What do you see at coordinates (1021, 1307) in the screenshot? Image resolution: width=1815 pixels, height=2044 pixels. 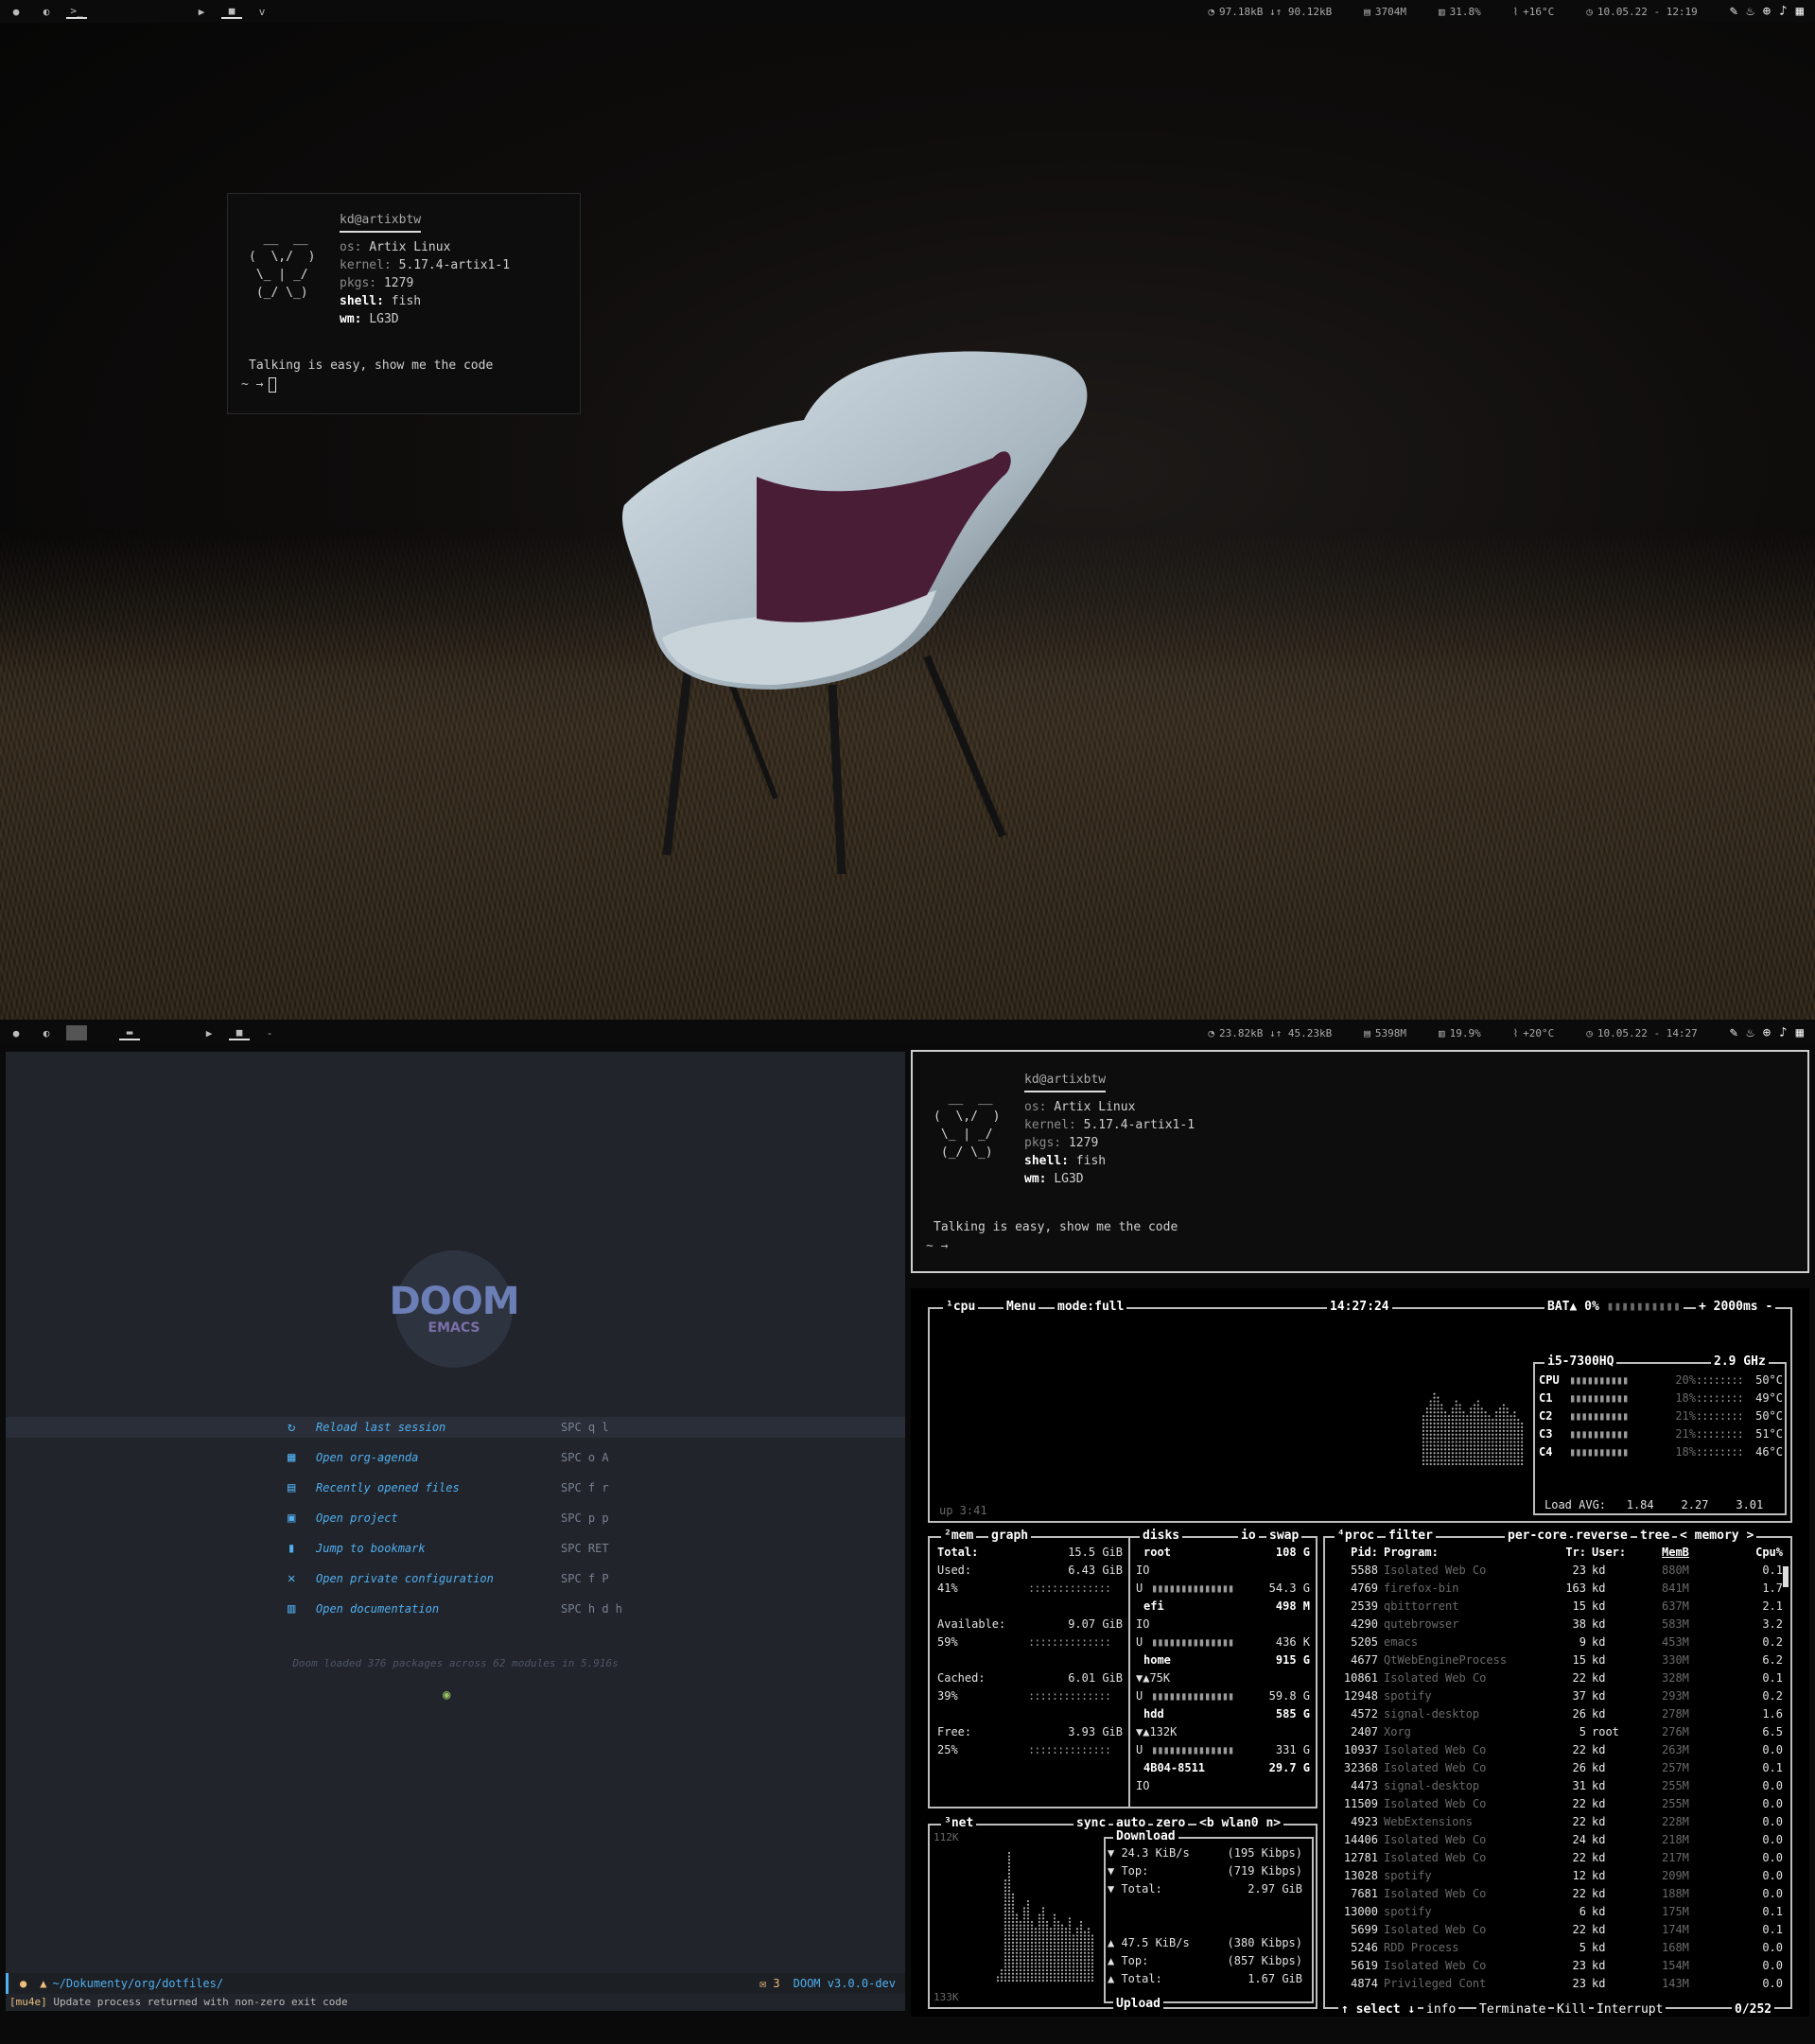 I see `menu-button: Menu` at bounding box center [1021, 1307].